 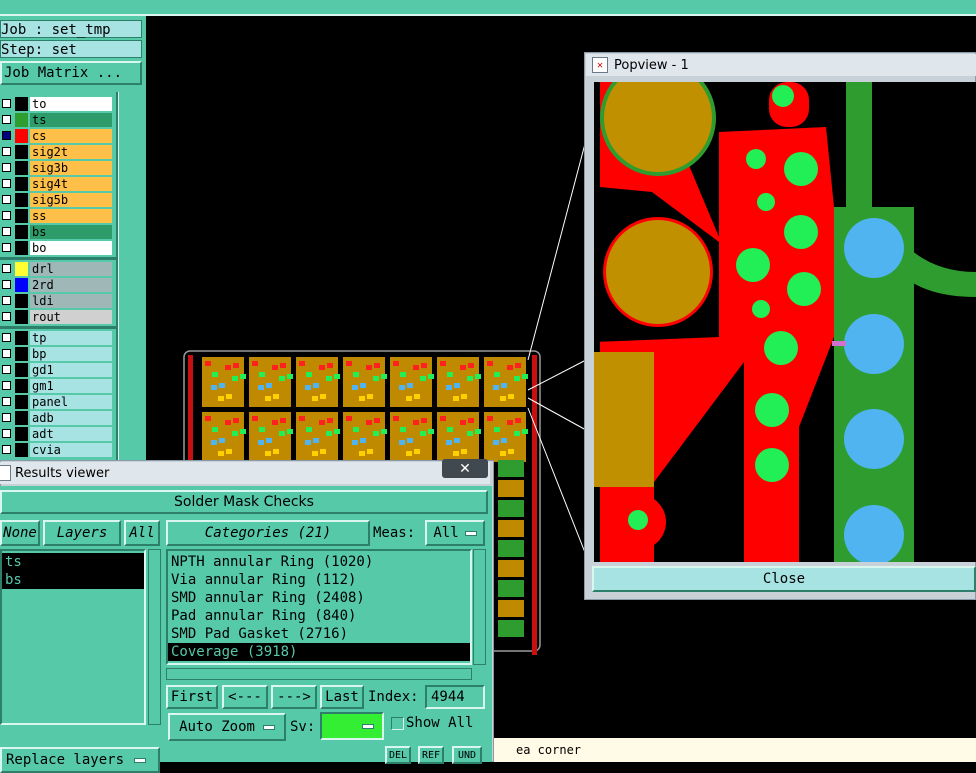 I want to click on category-item: SMD annular Ring (2408), so click(x=319, y=598).